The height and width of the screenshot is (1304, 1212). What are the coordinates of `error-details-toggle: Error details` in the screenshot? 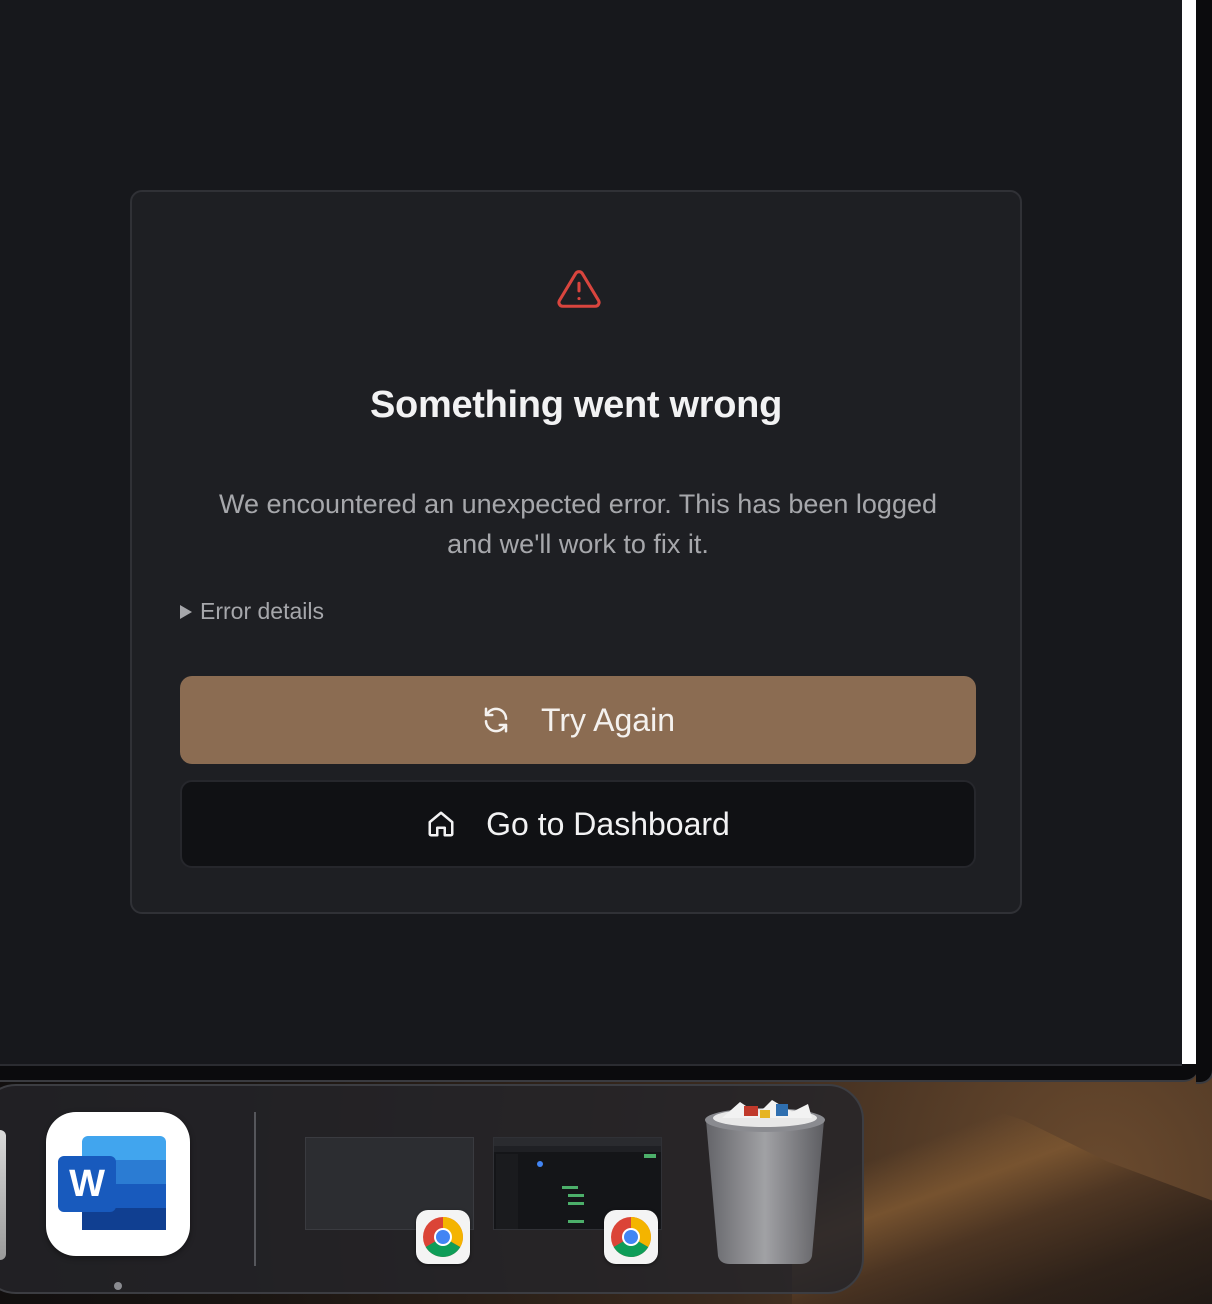 It's located at (252, 611).